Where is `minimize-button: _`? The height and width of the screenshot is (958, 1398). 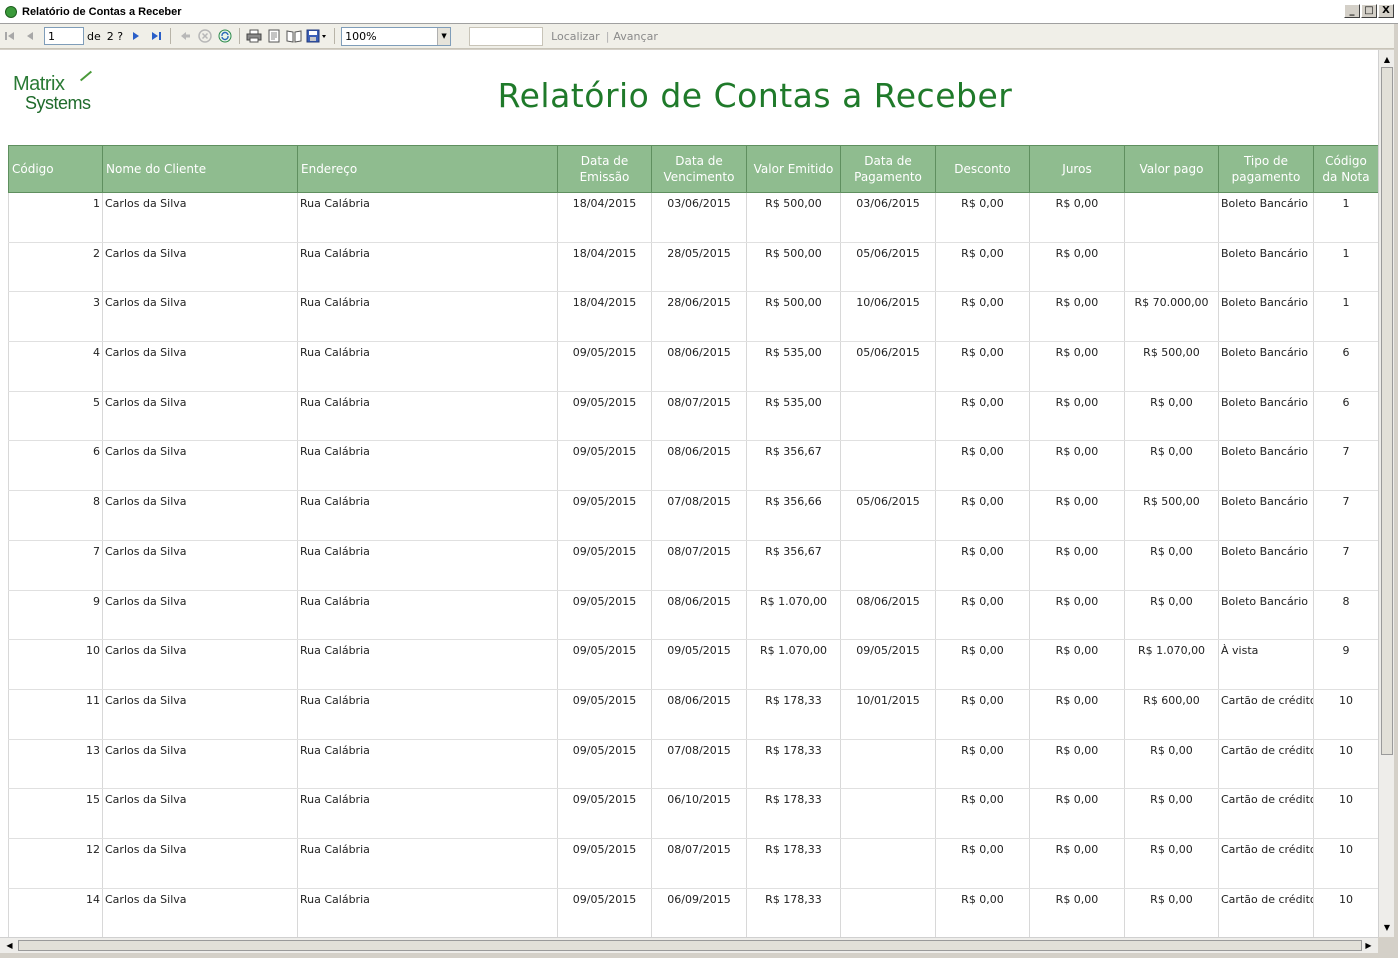 minimize-button: _ is located at coordinates (1352, 11).